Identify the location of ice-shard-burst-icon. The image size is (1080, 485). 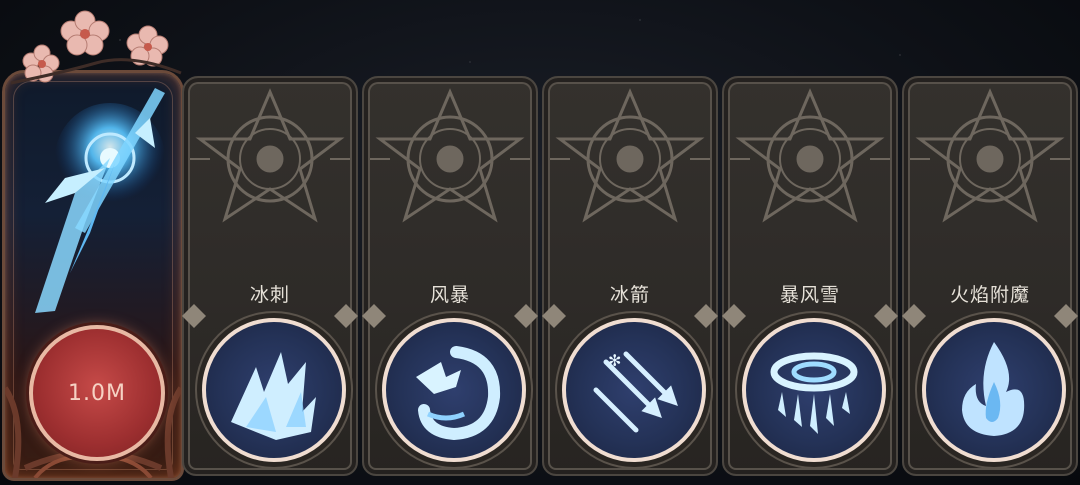
(100, 200).